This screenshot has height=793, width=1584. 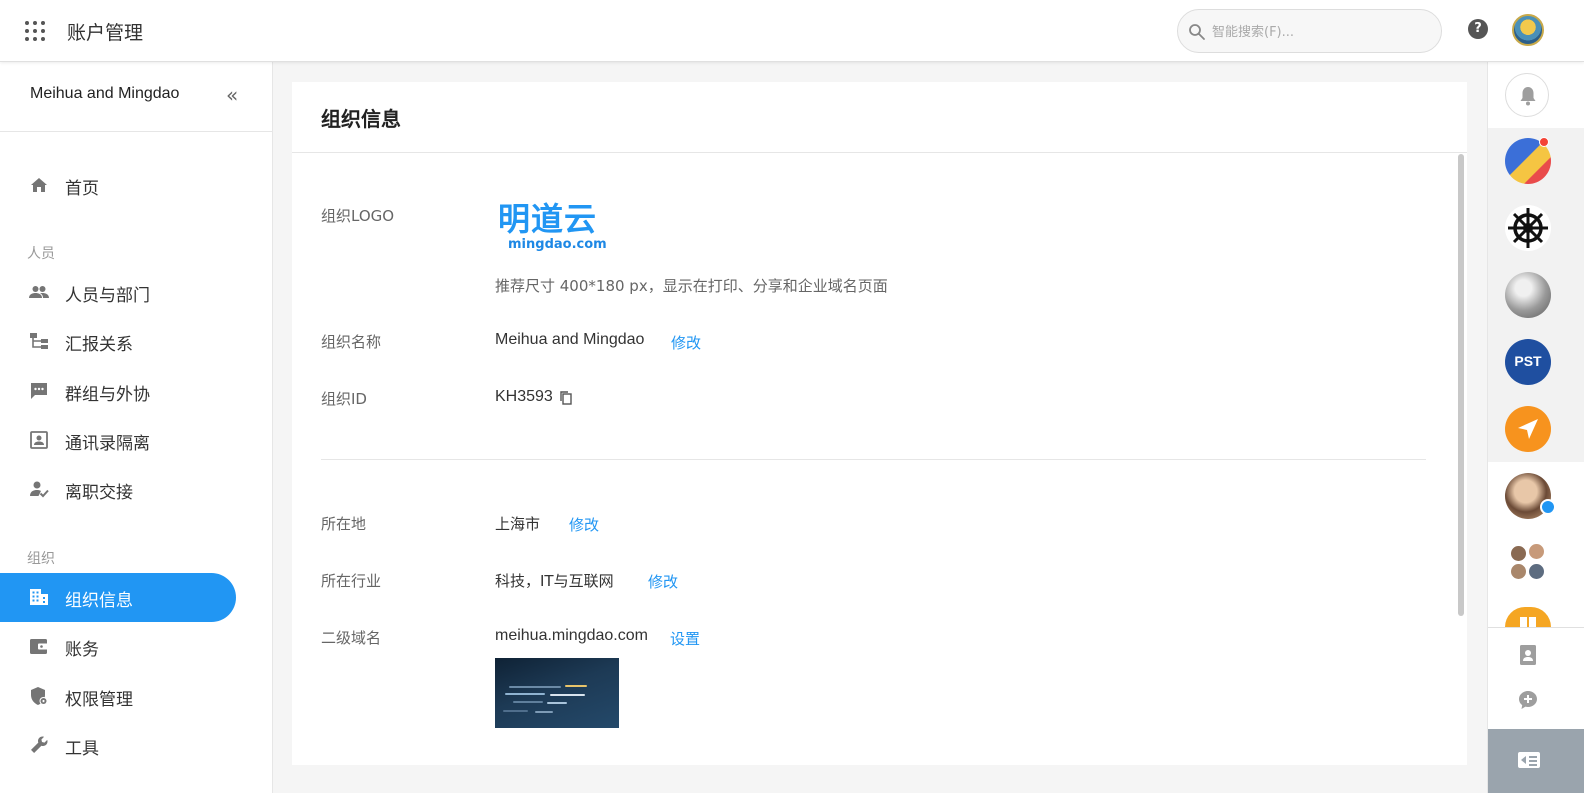 What do you see at coordinates (344, 399) in the screenshot?
I see `org-id-label: 组织ID` at bounding box center [344, 399].